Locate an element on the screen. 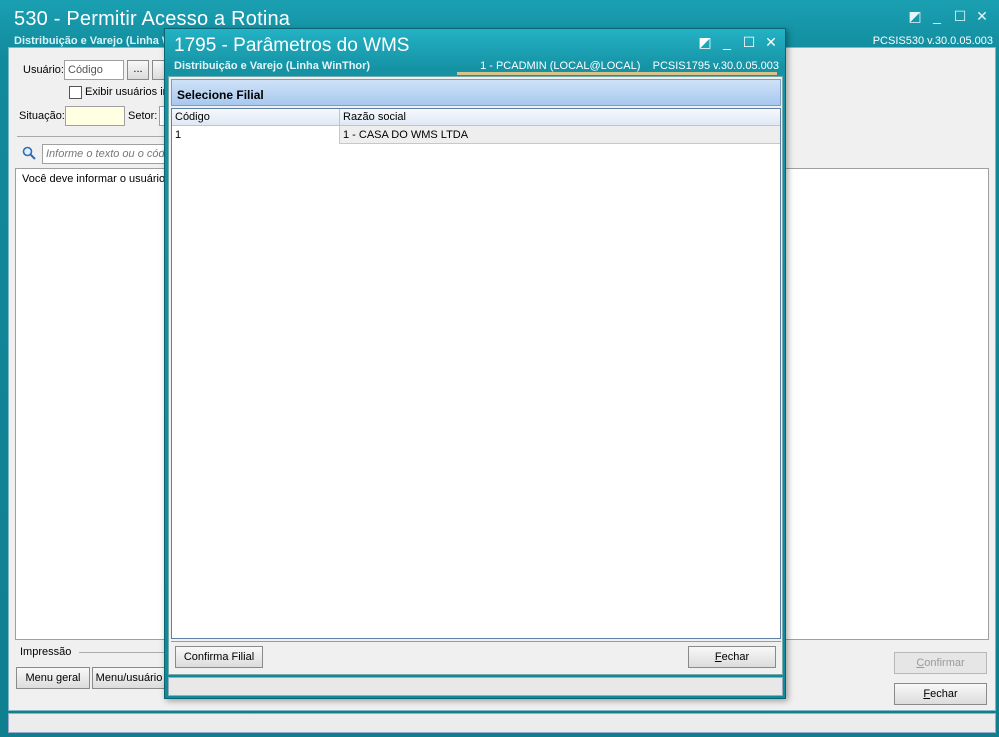 This screenshot has height=737, width=999. modal-status-bar is located at coordinates (475, 686).